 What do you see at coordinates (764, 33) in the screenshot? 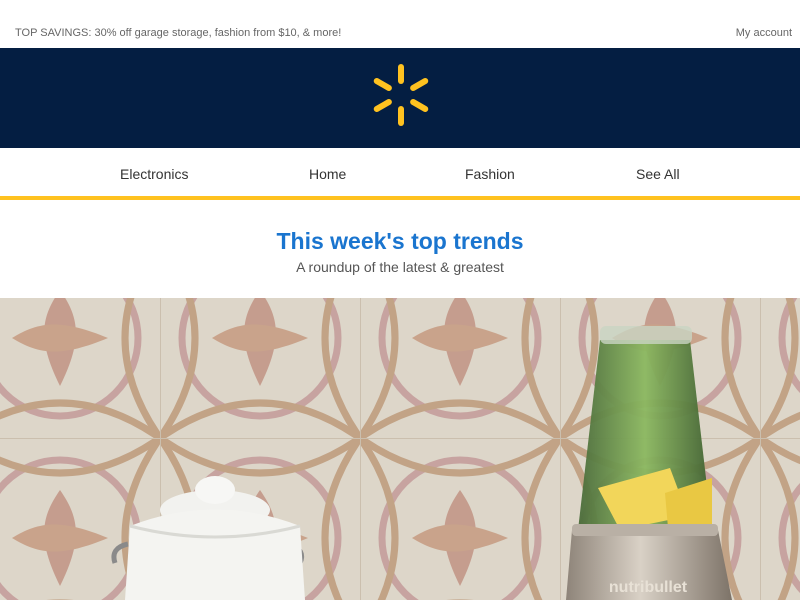
I see `my-account-link: My account` at bounding box center [764, 33].